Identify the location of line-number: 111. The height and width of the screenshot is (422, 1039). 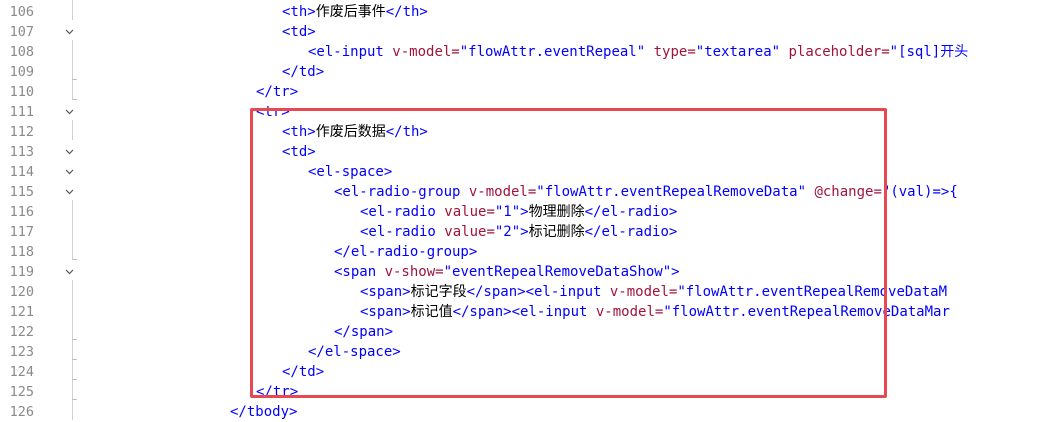
(21, 112).